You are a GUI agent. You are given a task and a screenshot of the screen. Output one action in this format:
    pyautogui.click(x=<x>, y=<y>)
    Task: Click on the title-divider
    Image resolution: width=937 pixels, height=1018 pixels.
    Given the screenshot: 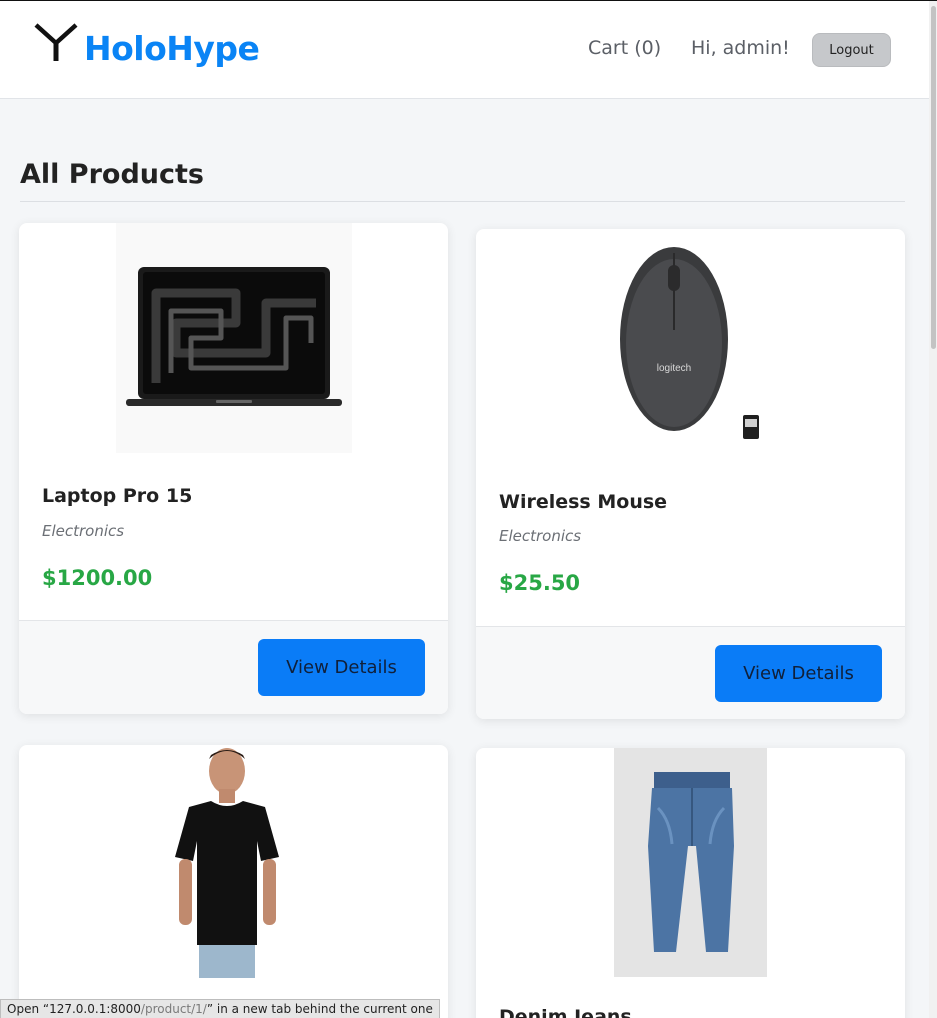 What is the action you would take?
    pyautogui.click(x=462, y=201)
    